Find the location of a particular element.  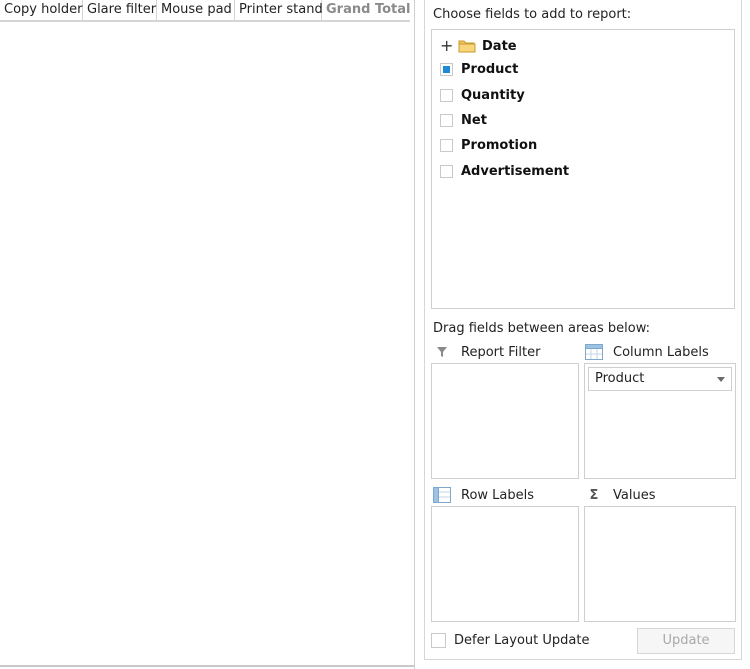

field-item-product: Product is located at coordinates (479, 69).